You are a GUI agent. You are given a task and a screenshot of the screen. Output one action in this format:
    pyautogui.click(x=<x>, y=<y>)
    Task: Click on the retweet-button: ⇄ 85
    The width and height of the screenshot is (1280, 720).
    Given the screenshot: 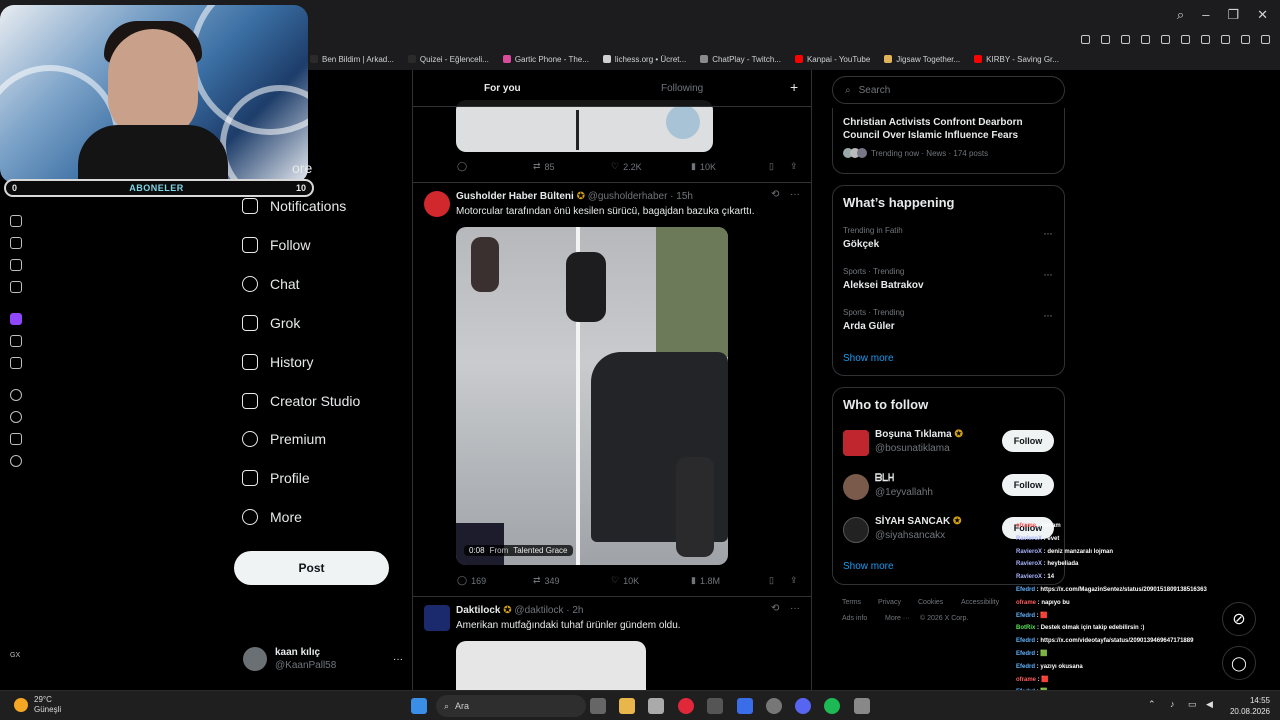 What is the action you would take?
    pyautogui.click(x=544, y=166)
    